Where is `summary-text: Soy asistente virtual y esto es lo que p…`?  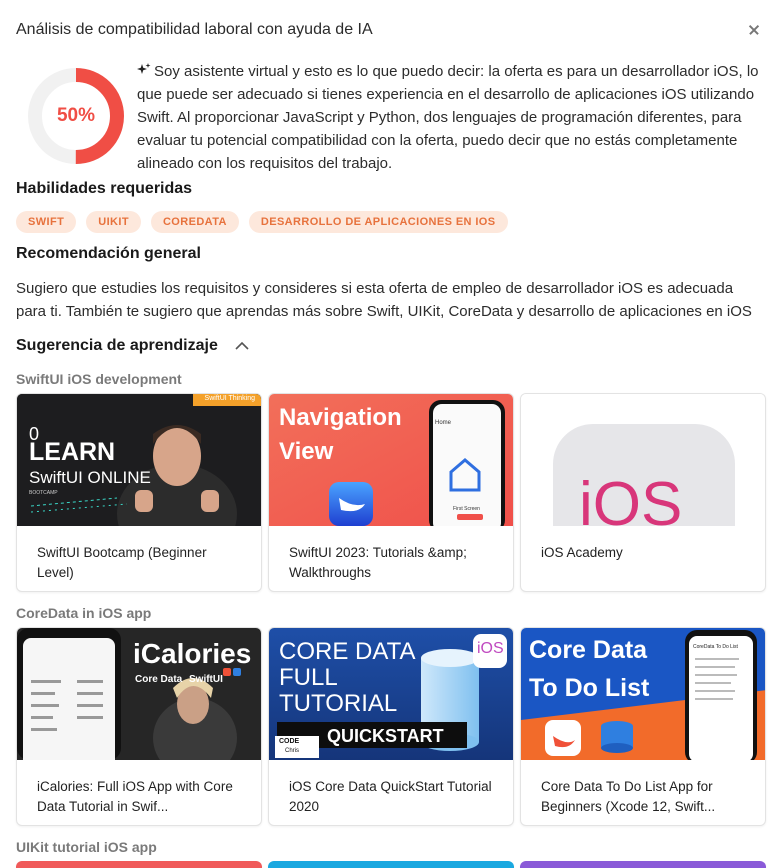
summary-text: Soy asistente virtual y esto es lo que p… is located at coordinates (448, 117).